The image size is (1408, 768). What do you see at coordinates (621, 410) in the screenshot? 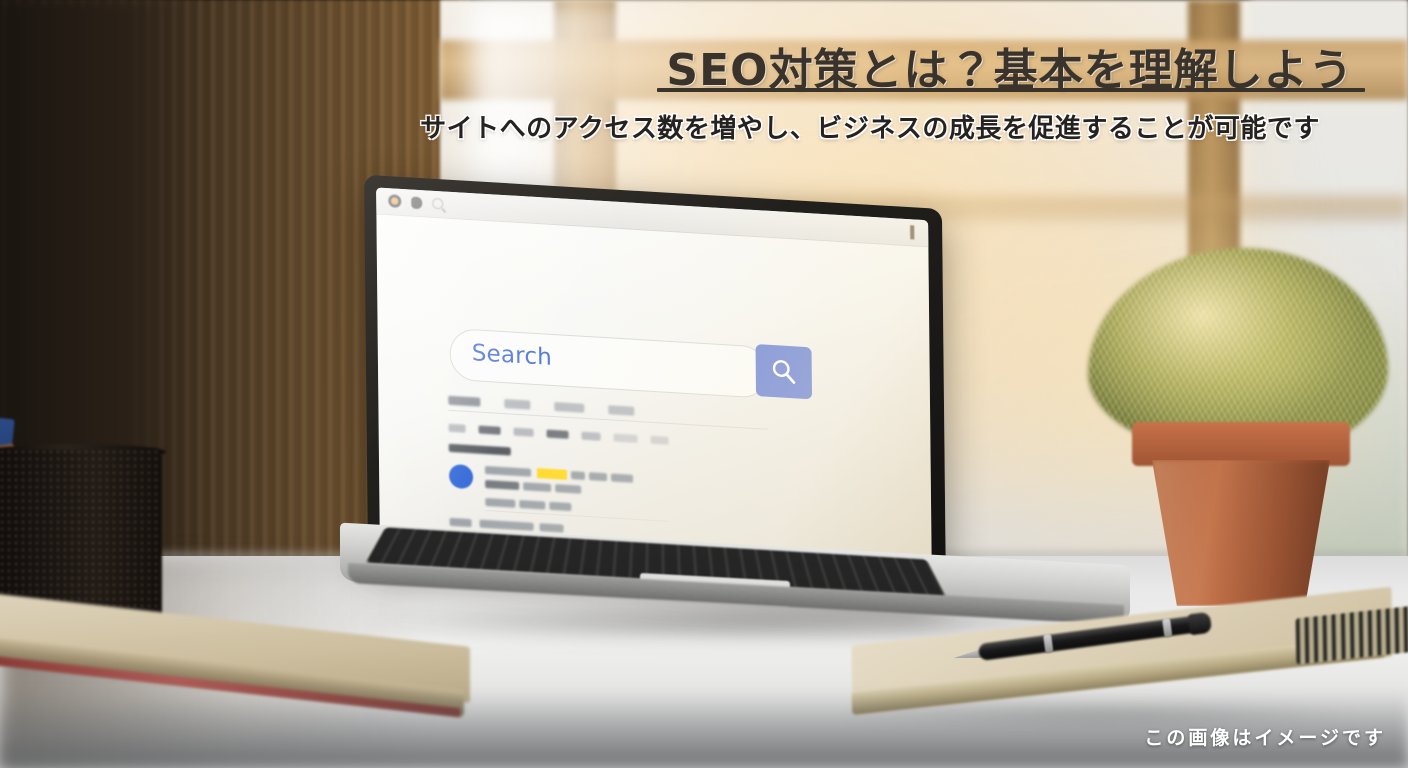
I see `tab-news` at bounding box center [621, 410].